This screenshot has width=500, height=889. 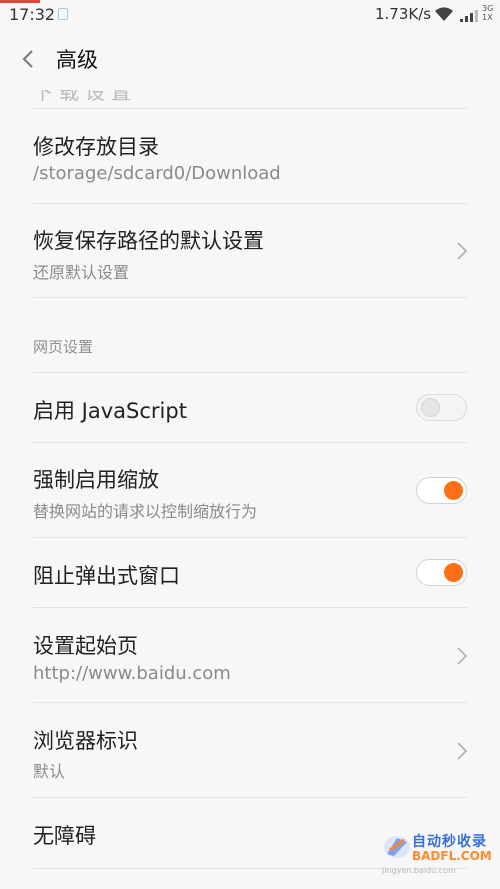 What do you see at coordinates (157, 173) in the screenshot?
I see `storage-dir-value: /storage/sdcard0/Download` at bounding box center [157, 173].